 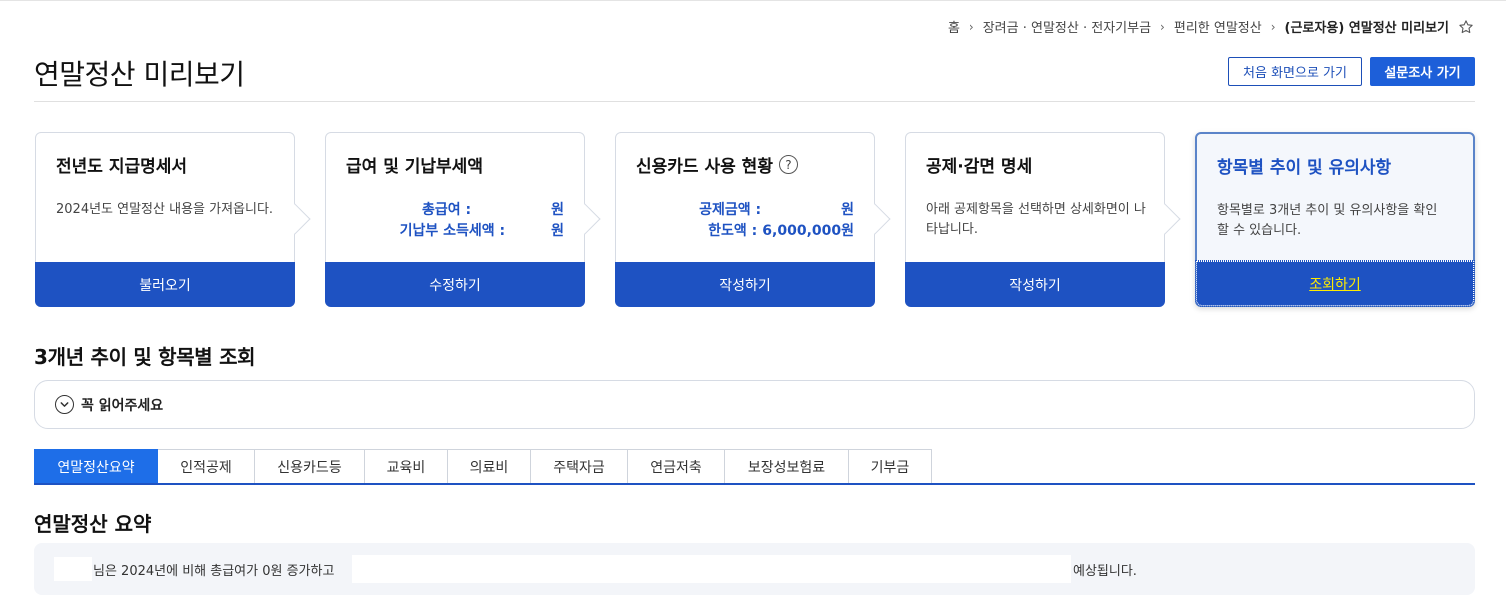 I want to click on tab-summary: 연말정산요약, so click(x=96, y=466).